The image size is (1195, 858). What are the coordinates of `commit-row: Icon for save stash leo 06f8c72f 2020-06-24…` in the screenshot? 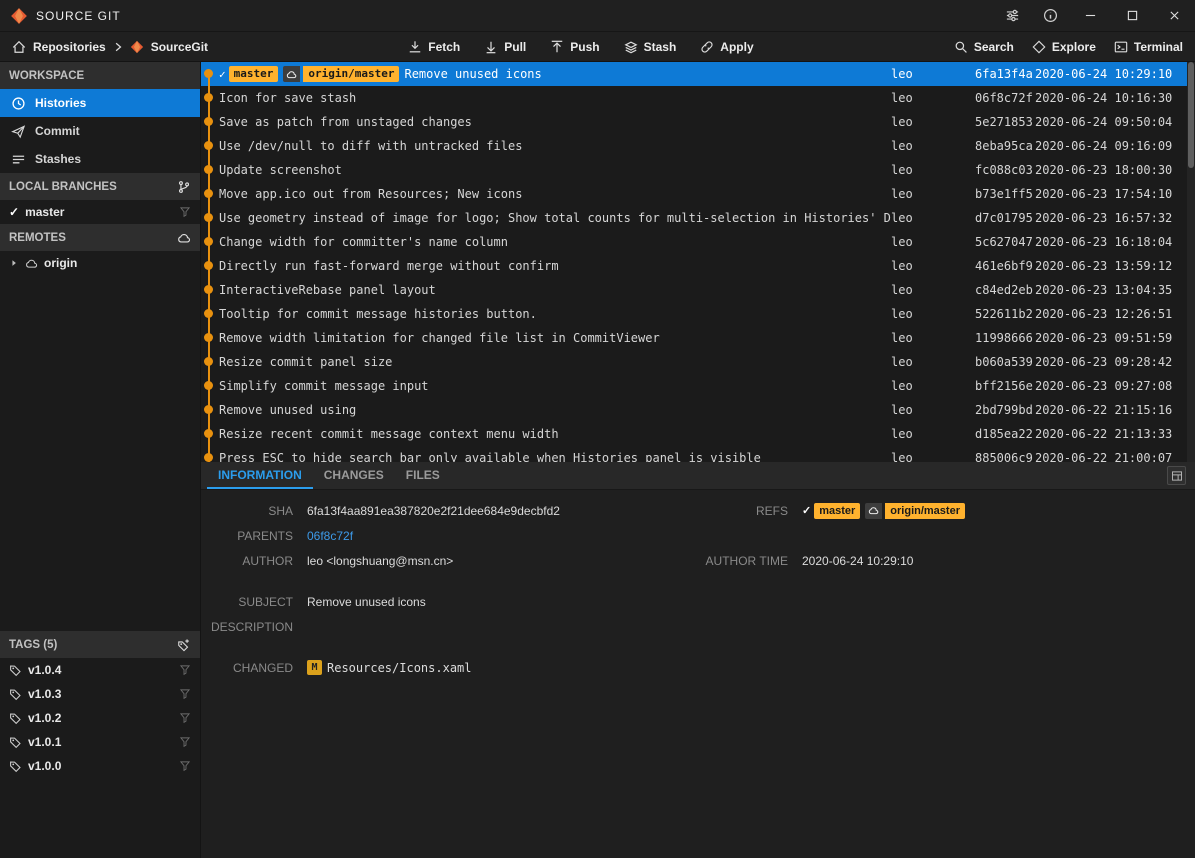 It's located at (698, 98).